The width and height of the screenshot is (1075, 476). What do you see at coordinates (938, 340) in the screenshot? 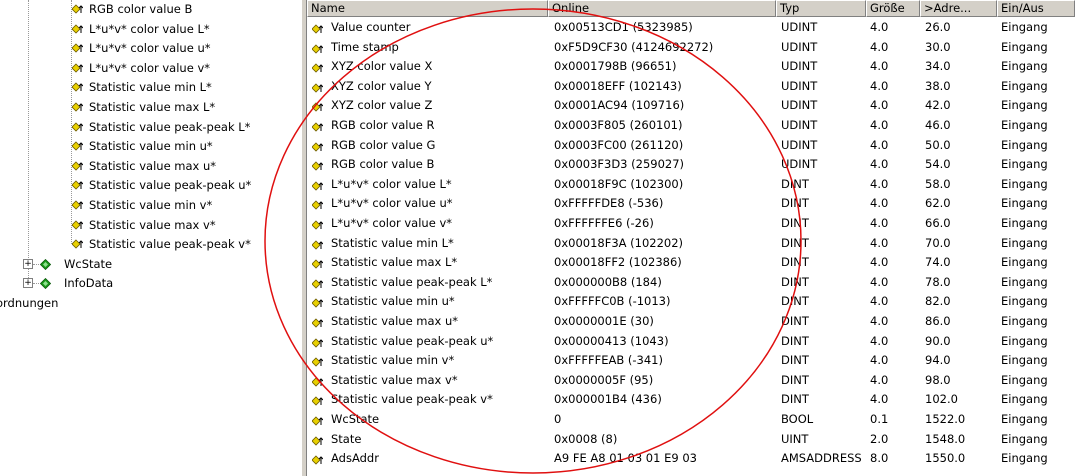
I see `cell-adresse: 90.0` at bounding box center [938, 340].